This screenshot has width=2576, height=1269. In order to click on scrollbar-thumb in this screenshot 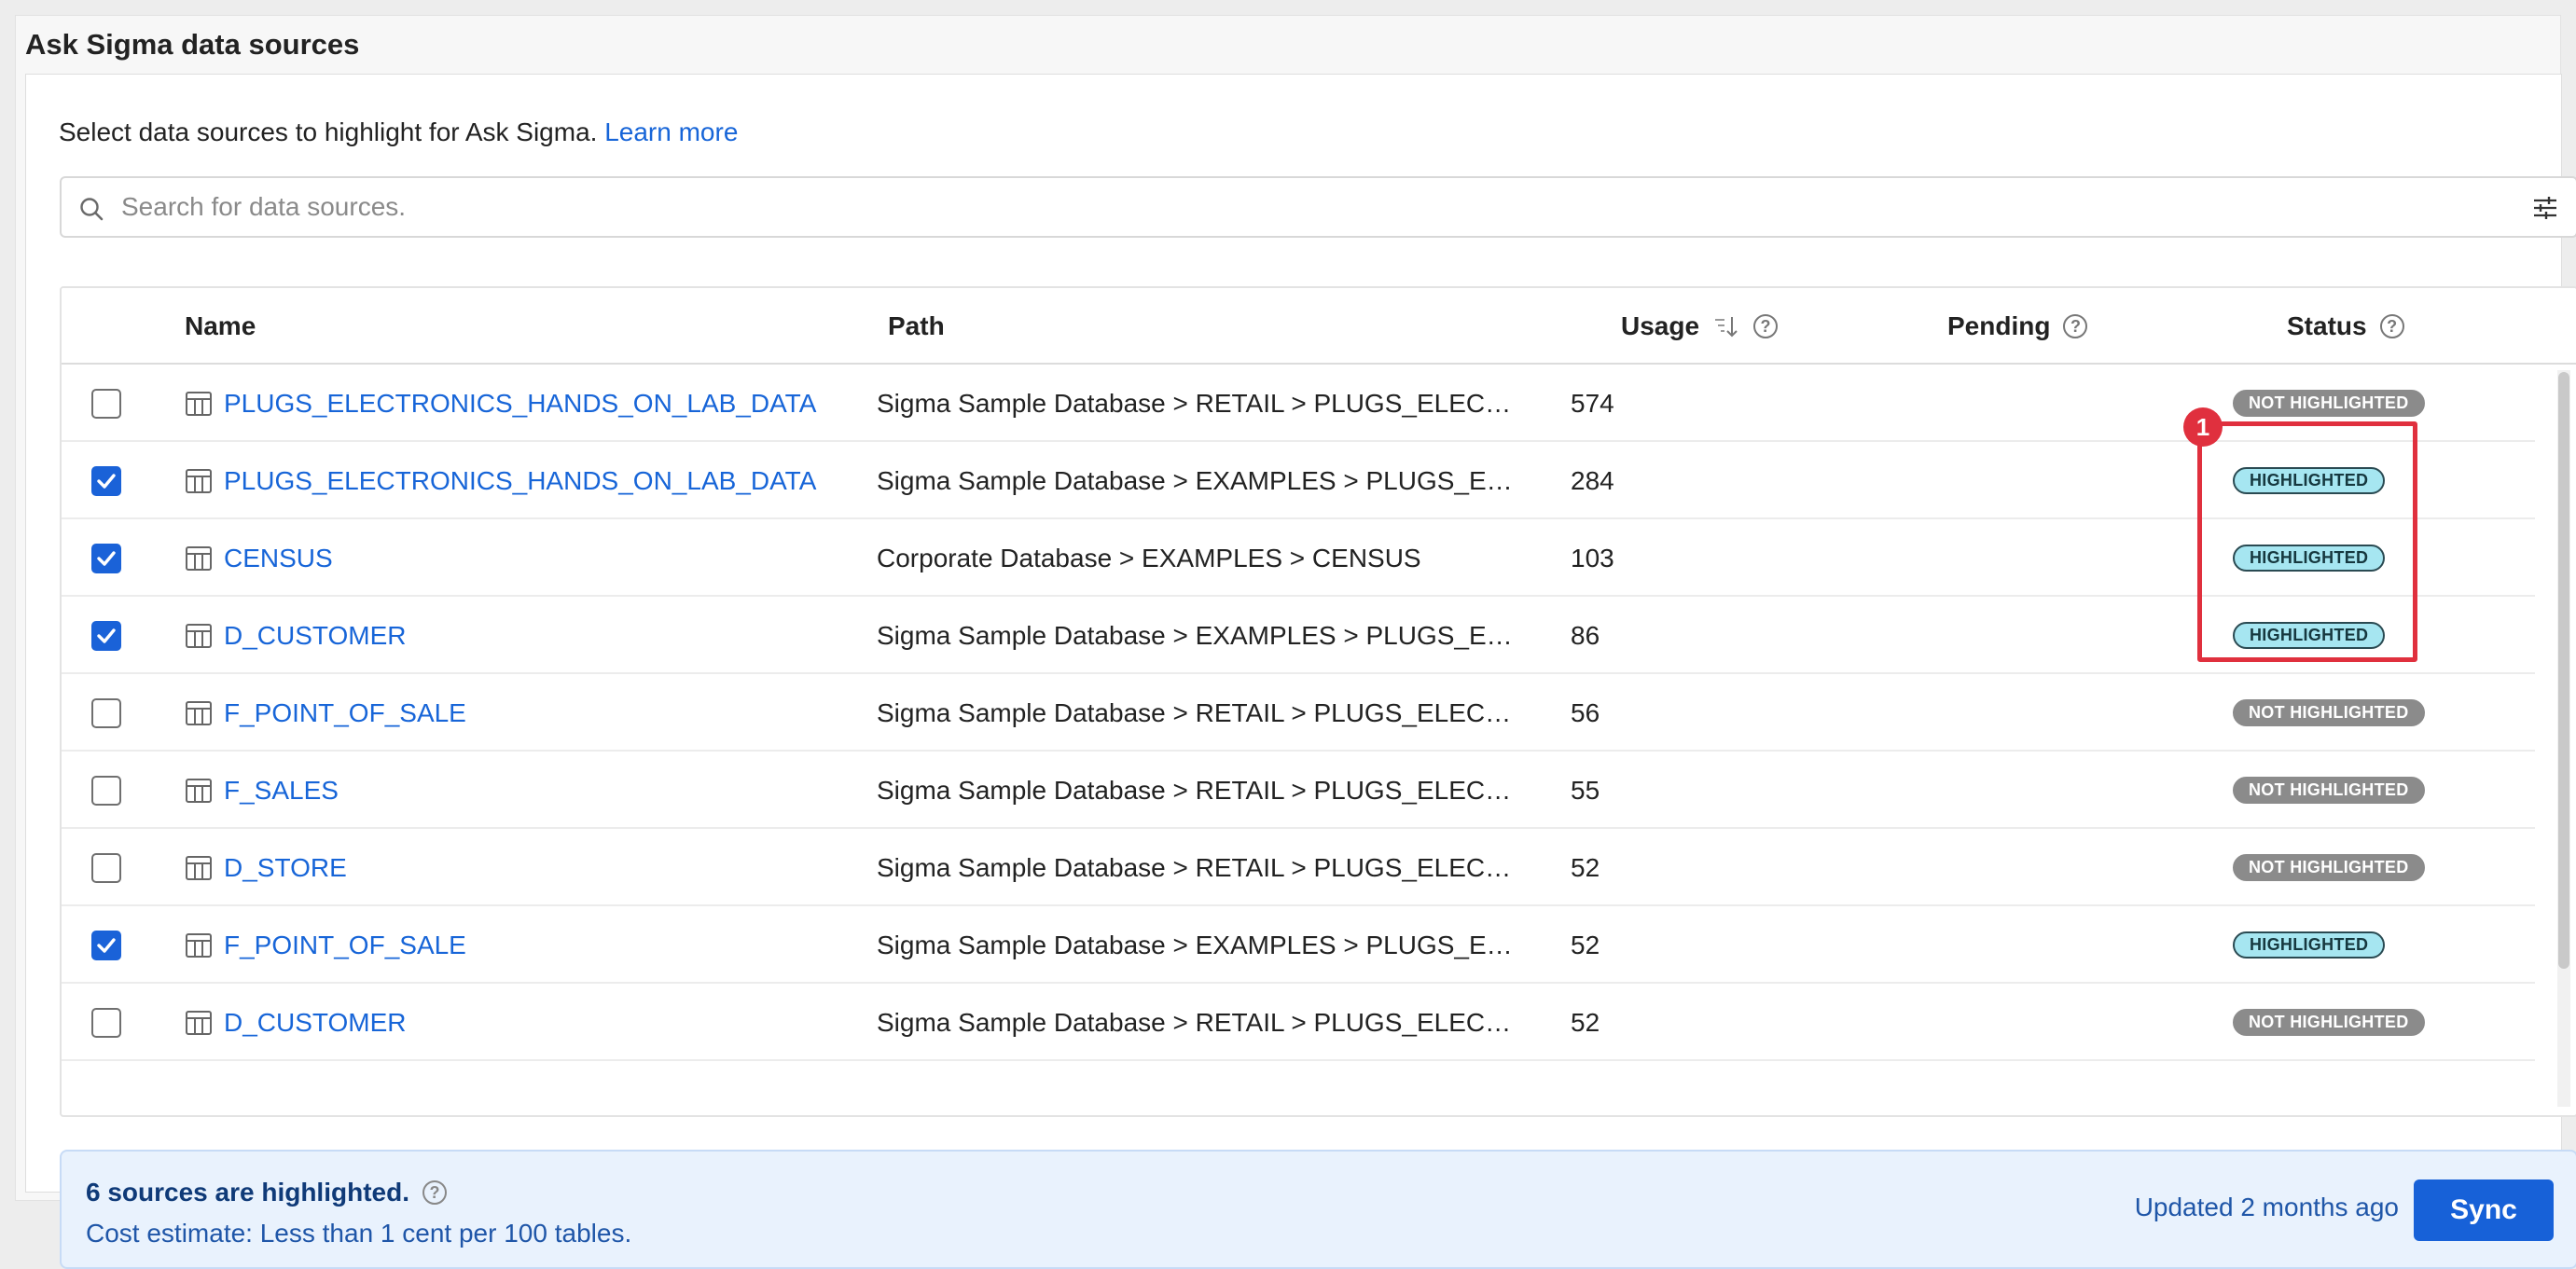, I will do `click(2563, 670)`.